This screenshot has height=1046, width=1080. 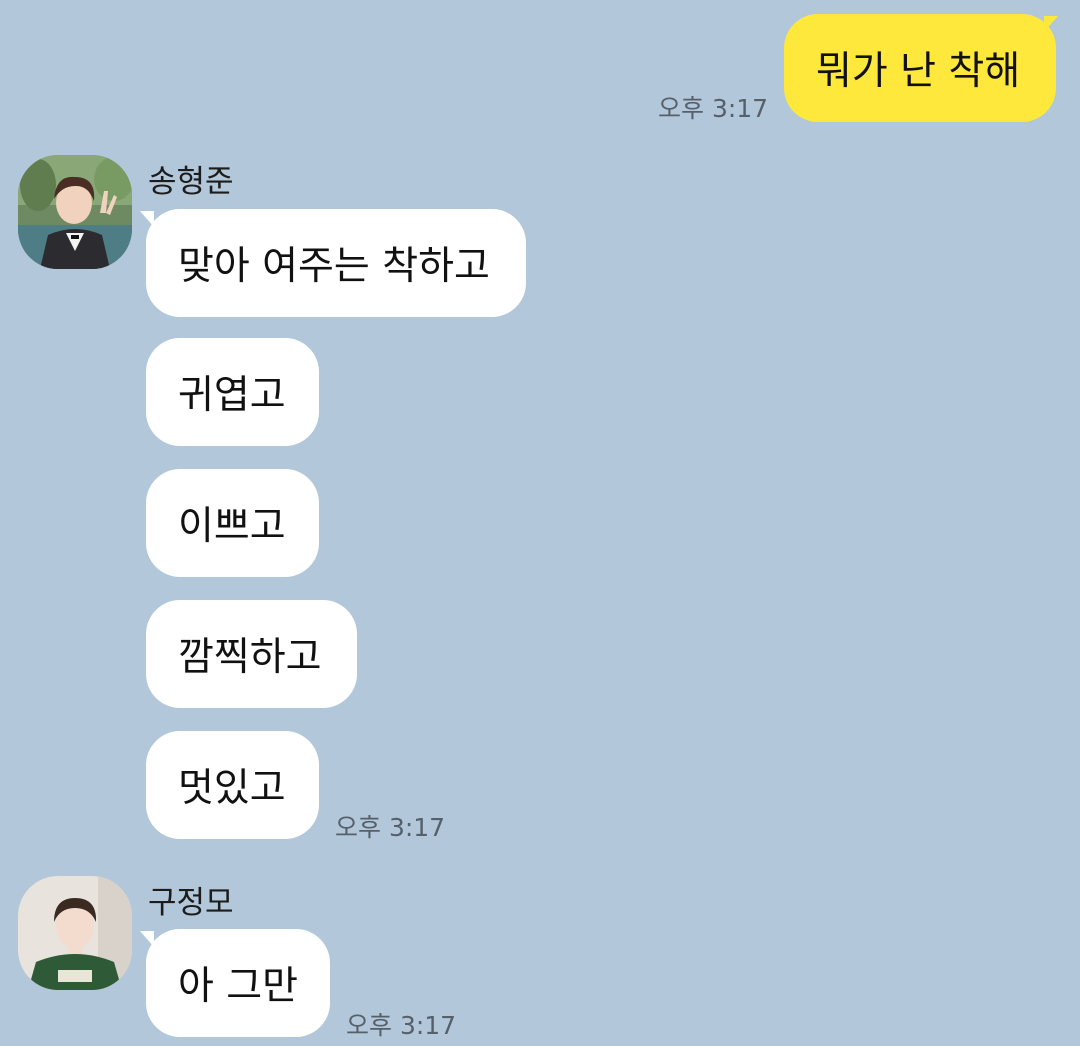 I want to click on their-message-bubble: 이쁘고, so click(x=232, y=523).